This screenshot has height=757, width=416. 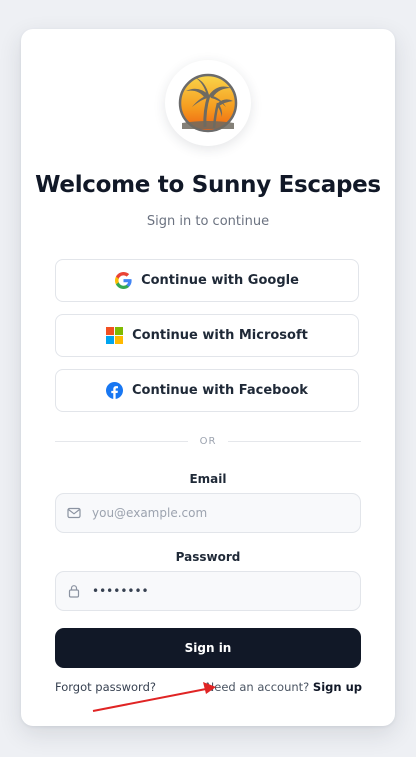 I want to click on lock-icon, so click(x=74, y=591).